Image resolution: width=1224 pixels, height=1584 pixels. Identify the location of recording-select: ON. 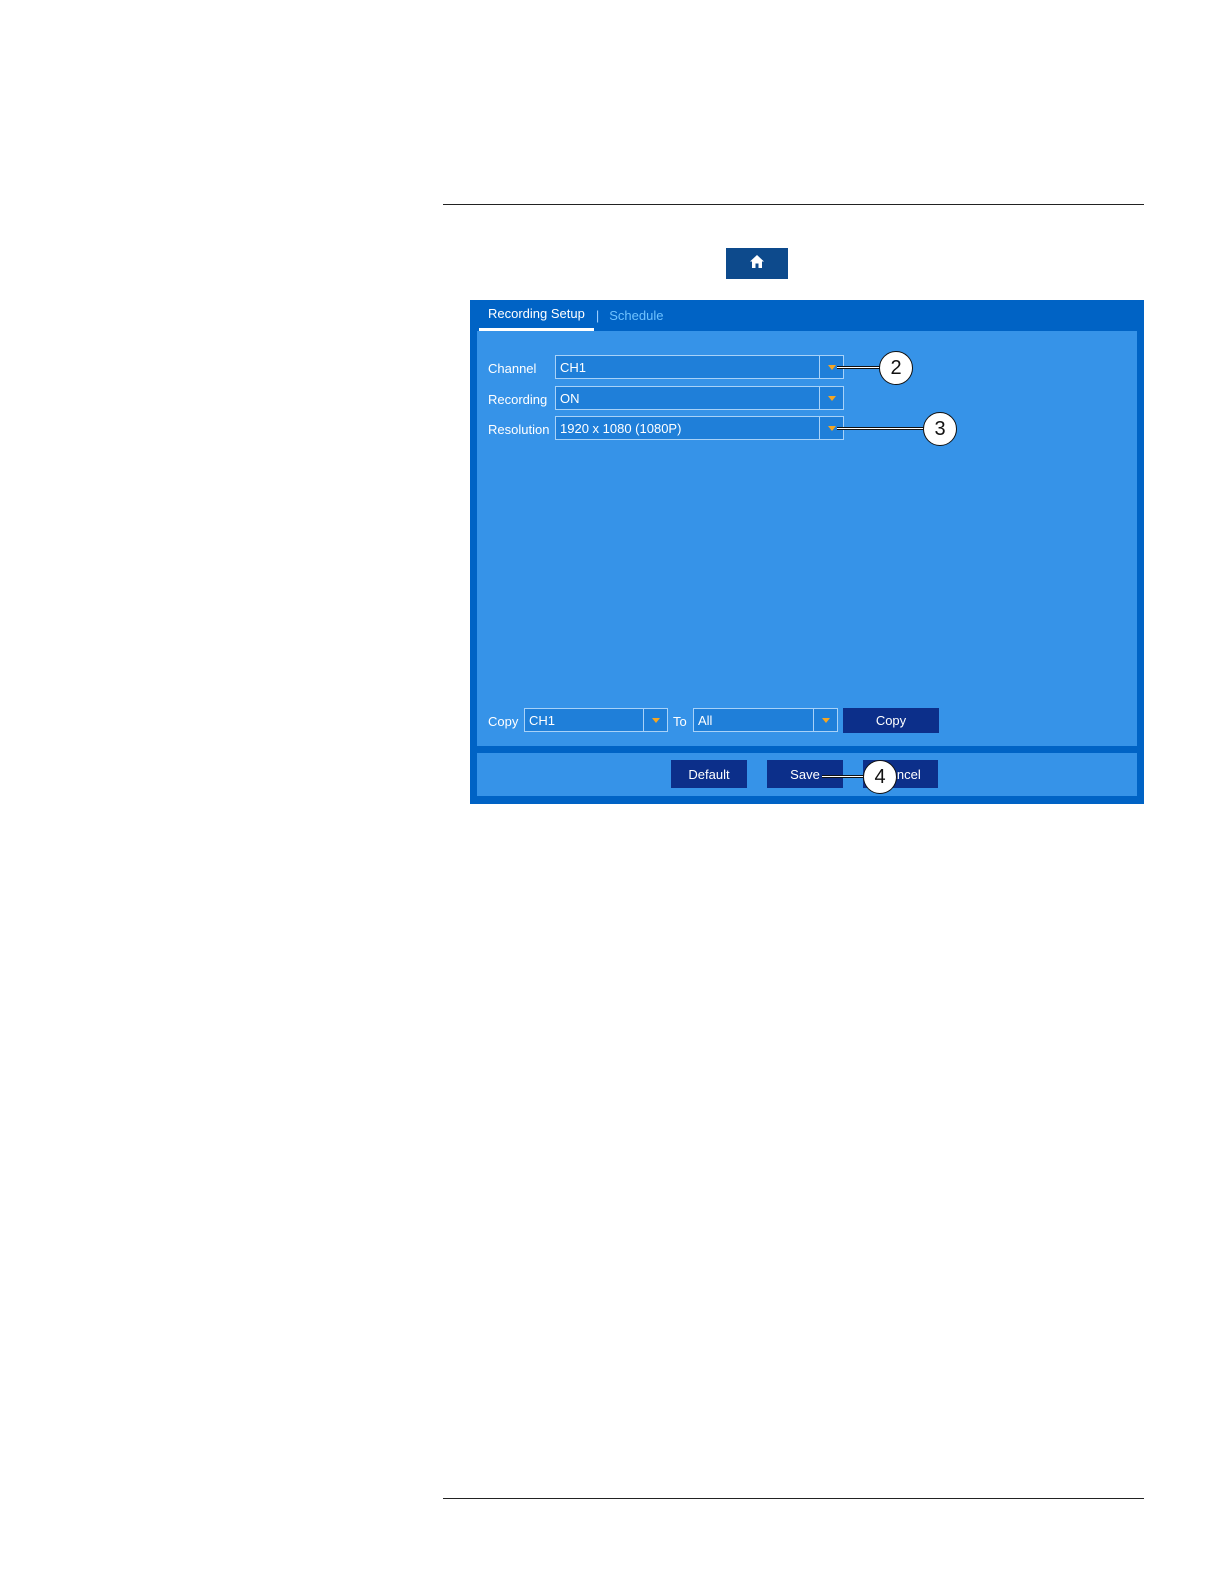
(699, 398).